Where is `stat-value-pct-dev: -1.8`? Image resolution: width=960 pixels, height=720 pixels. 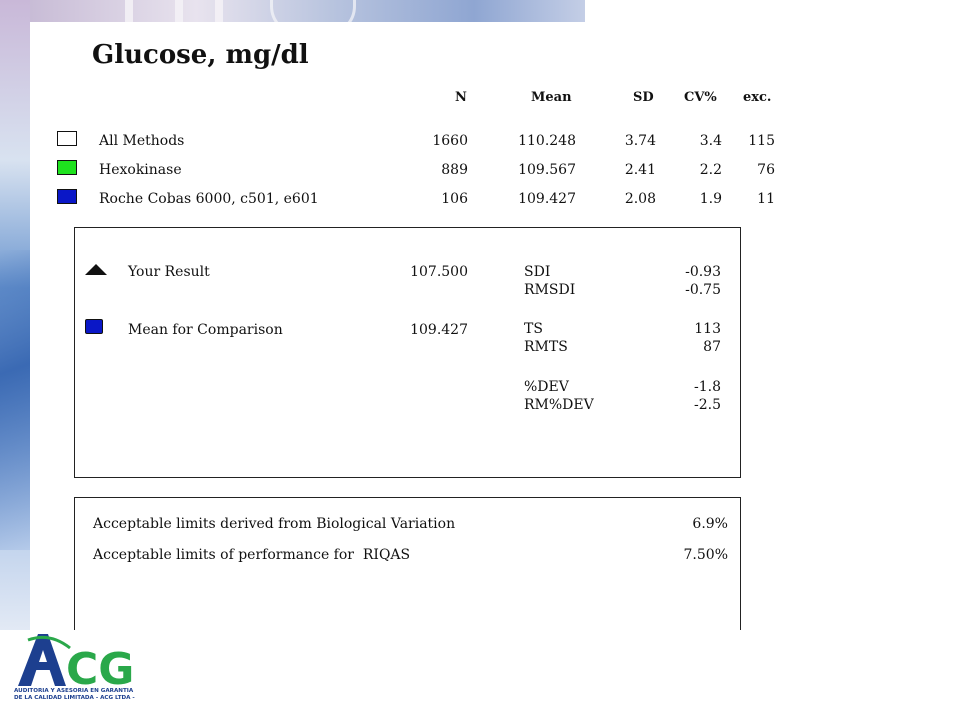
stat-value-pct-dev: -1.8 is located at coordinates (707, 387).